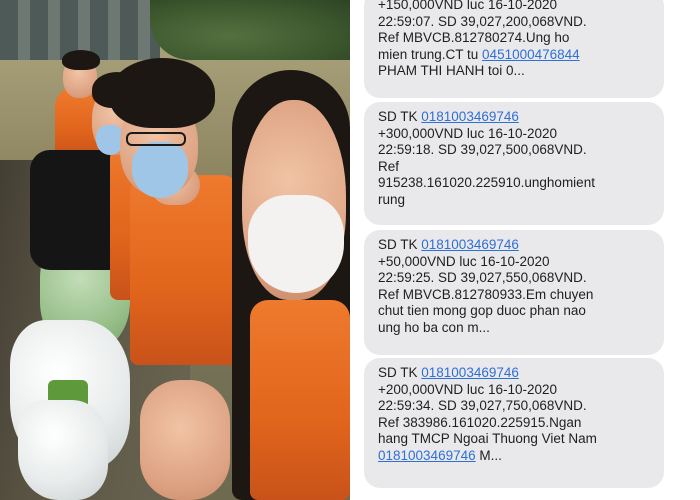 Image resolution: width=700 pixels, height=500 pixels. What do you see at coordinates (487, 439) in the screenshot?
I see `message-line: hang TMCP Ngoai Thuong Viet Nam` at bounding box center [487, 439].